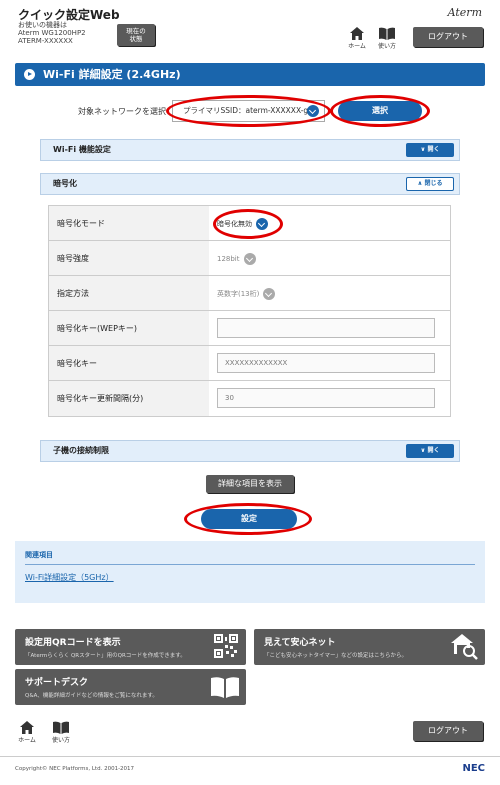  What do you see at coordinates (250, 74) in the screenshot?
I see `page-title-bar: Wi-Fi 詳細設定 (2.4GHz)` at bounding box center [250, 74].